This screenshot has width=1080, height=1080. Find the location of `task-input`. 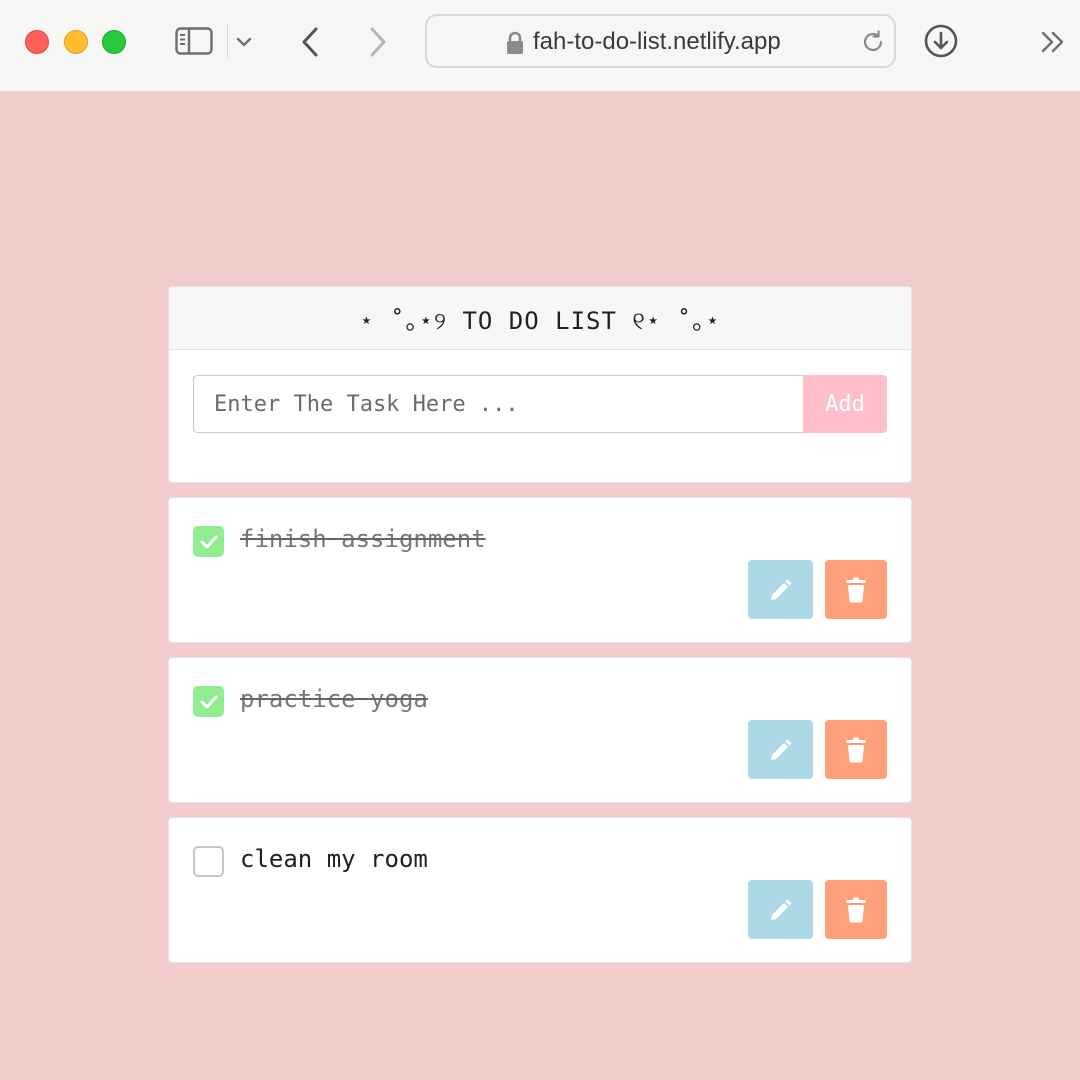

task-input is located at coordinates (498, 404).